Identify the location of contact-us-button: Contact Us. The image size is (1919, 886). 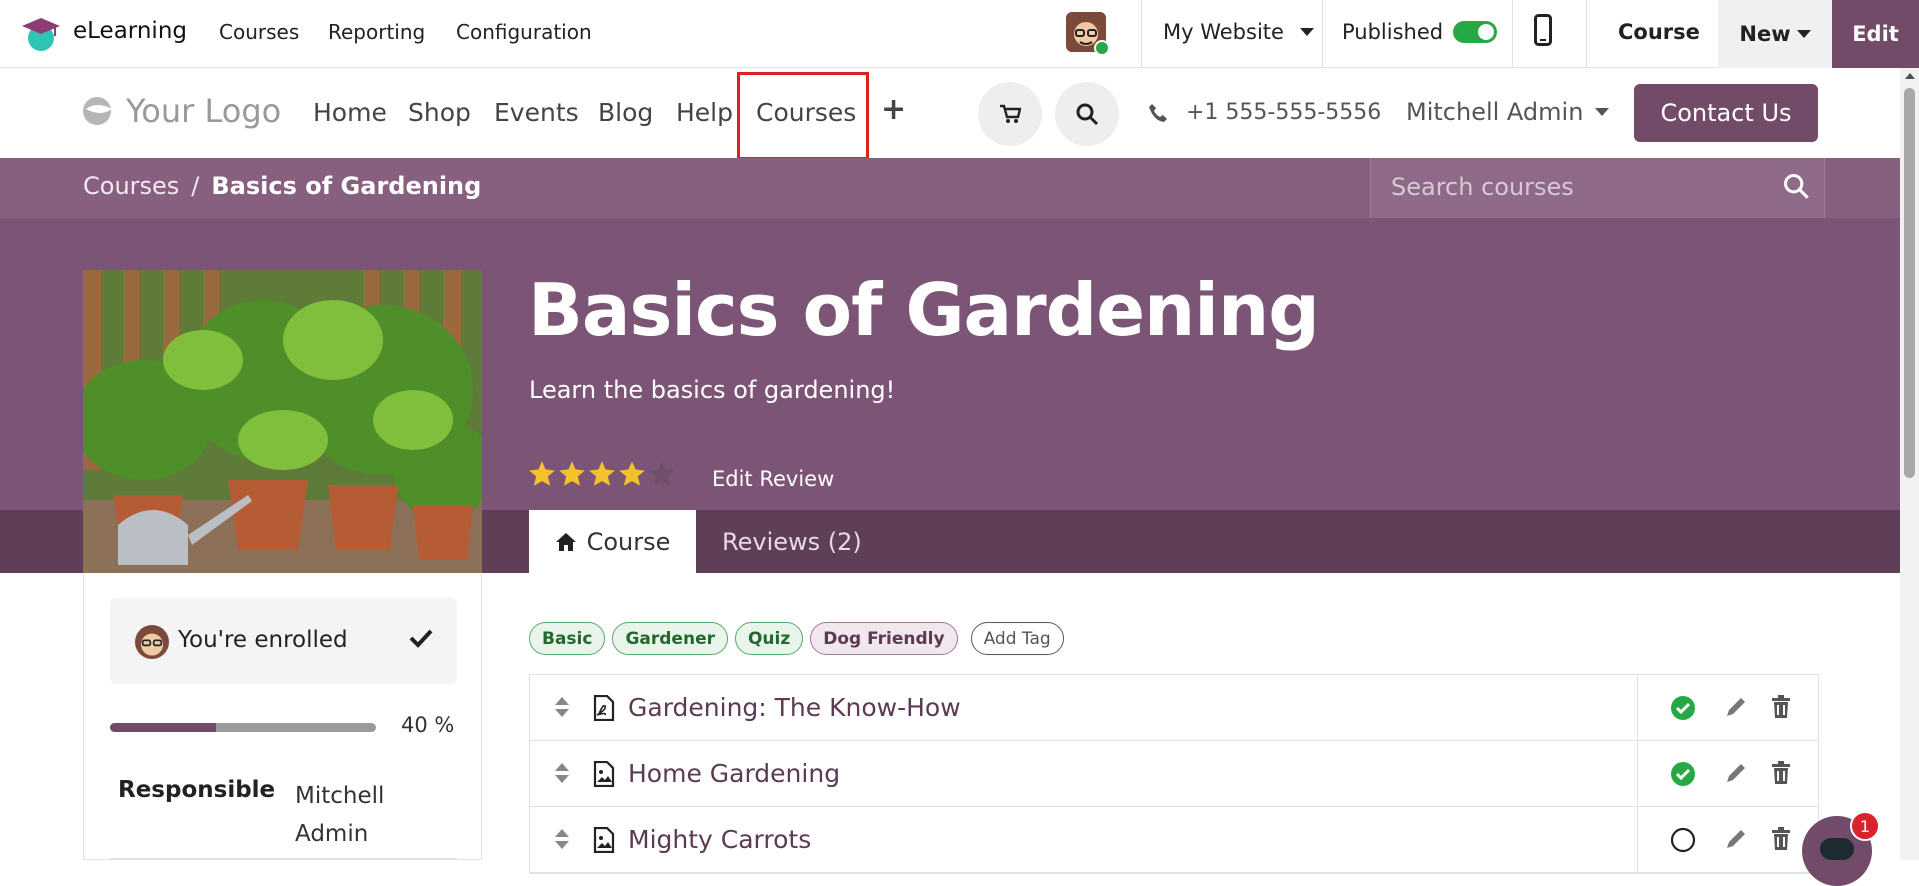
(1726, 113).